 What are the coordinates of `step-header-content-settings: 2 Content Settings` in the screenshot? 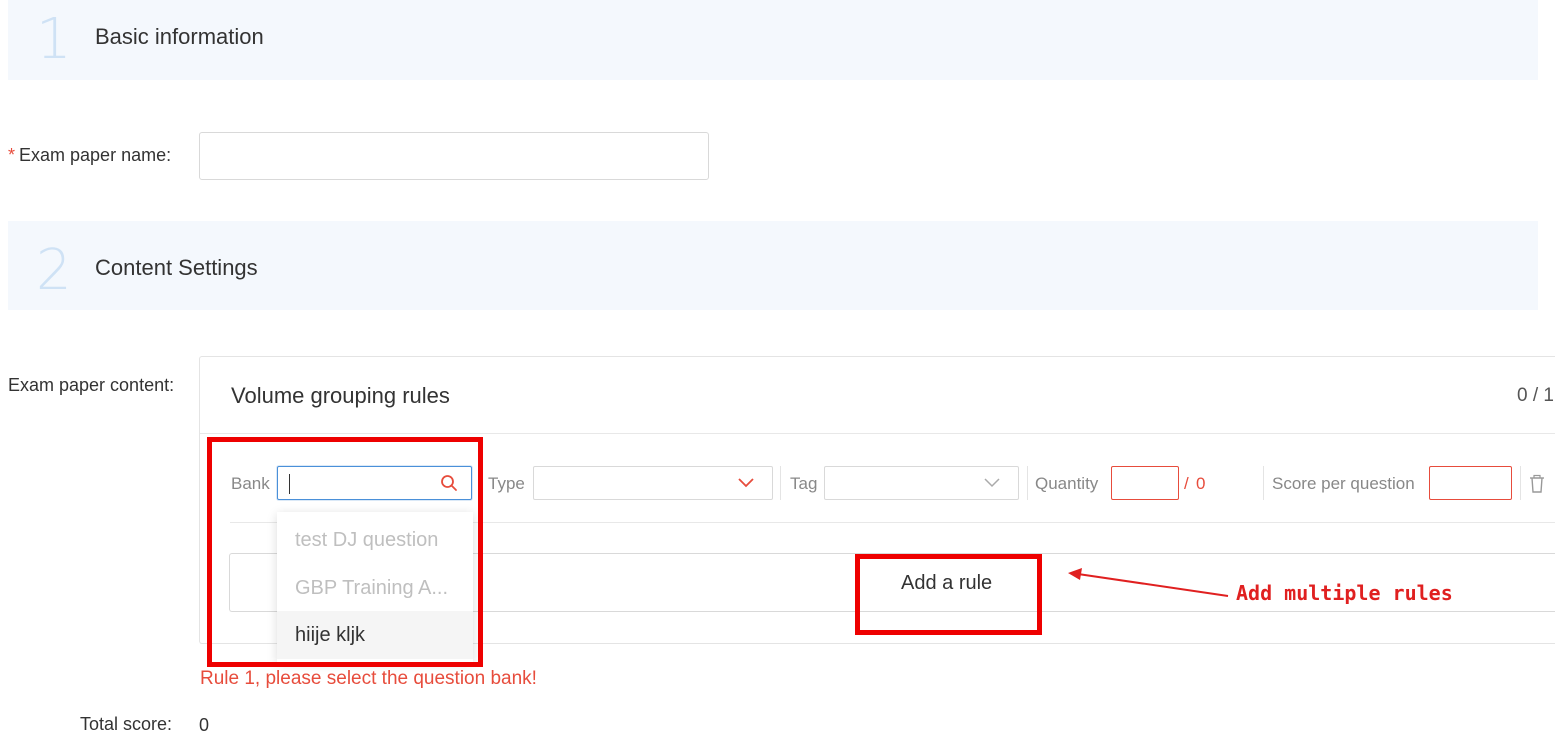 It's located at (773, 265).